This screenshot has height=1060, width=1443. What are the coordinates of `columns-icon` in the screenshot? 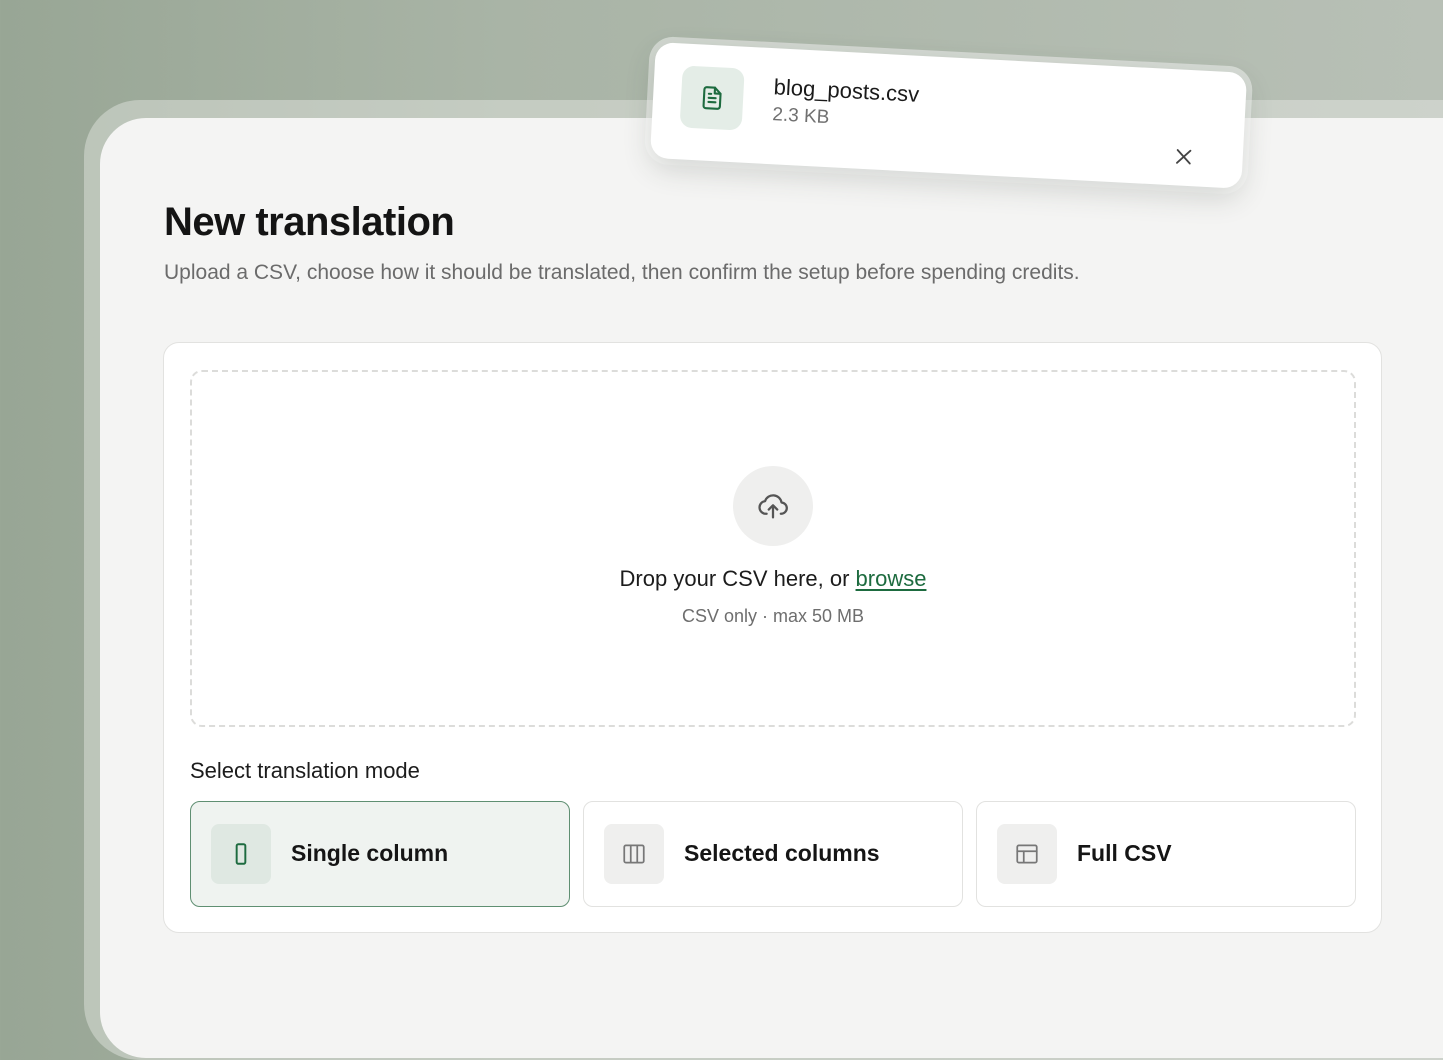 It's located at (634, 854).